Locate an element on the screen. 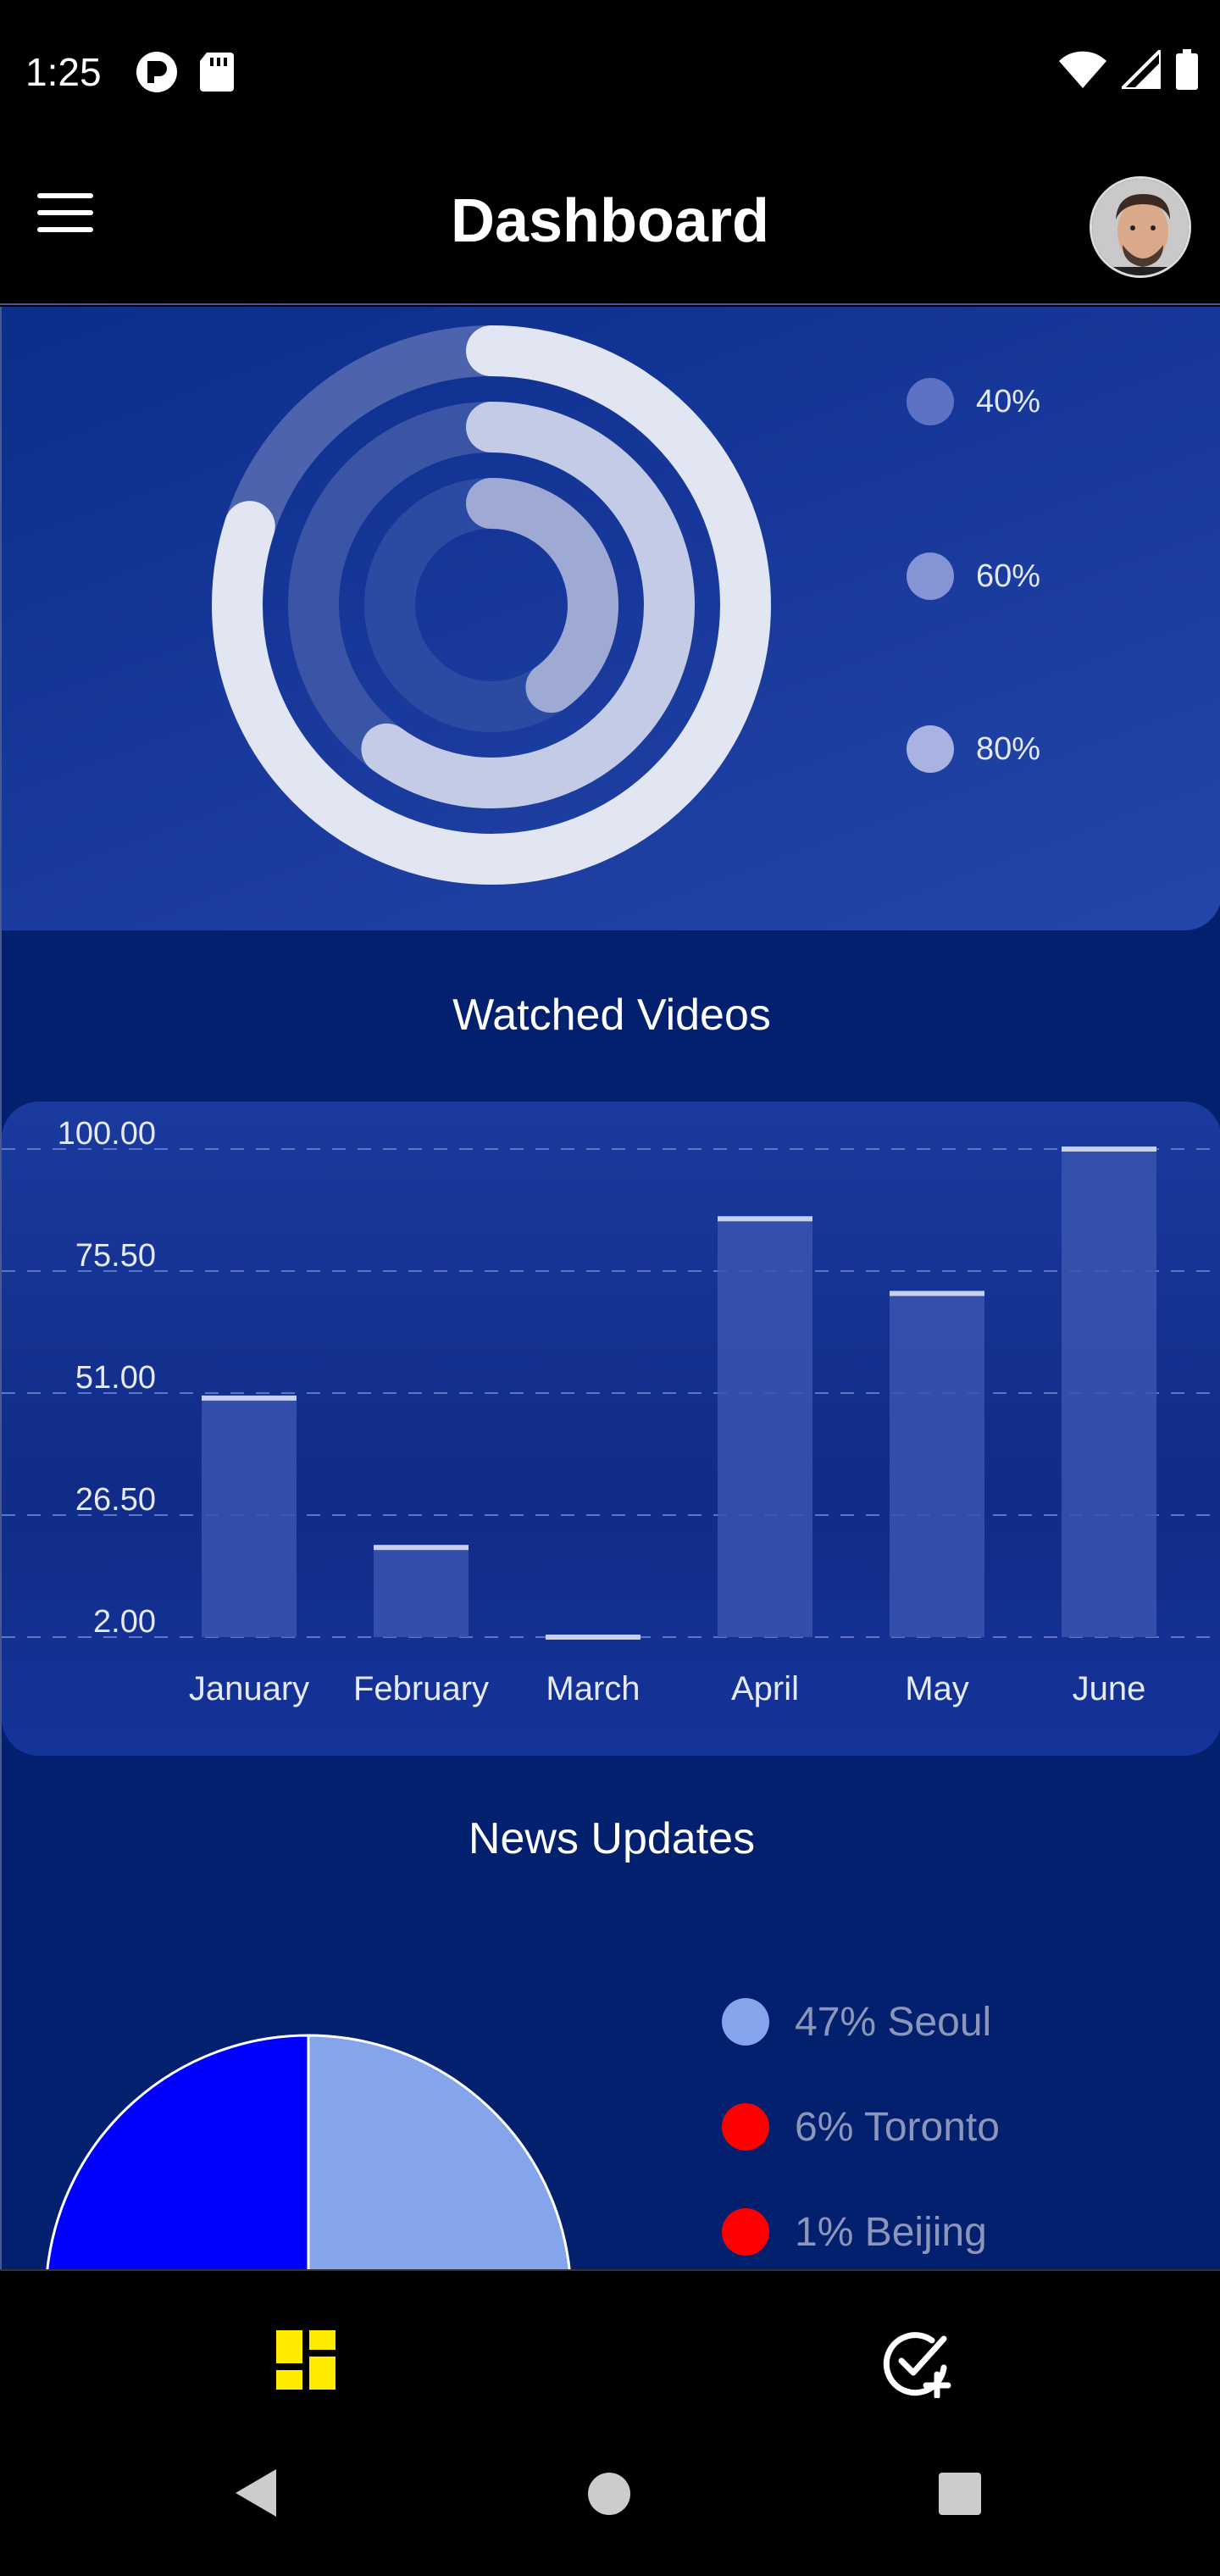 The height and width of the screenshot is (2576, 1220). news-updates-pie-chart is located at coordinates (308, 2151).